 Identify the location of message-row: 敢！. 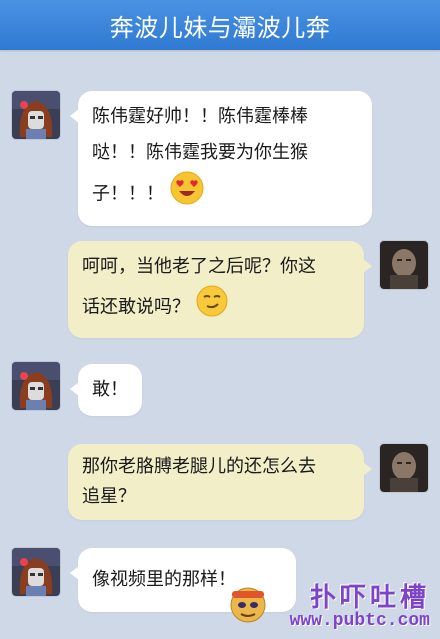
(220, 392).